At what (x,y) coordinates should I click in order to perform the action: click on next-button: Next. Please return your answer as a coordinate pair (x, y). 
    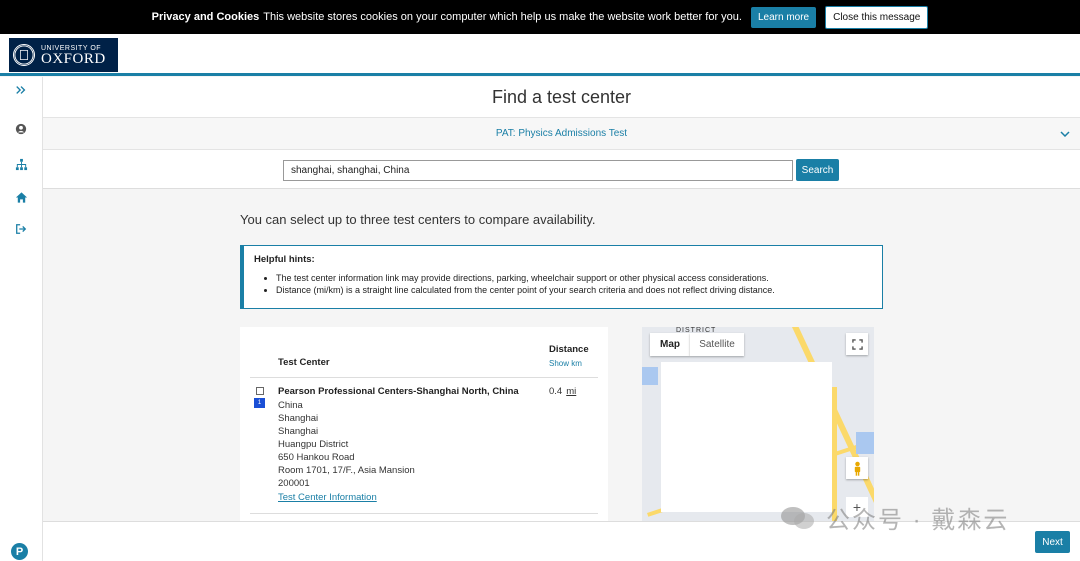
    Looking at the image, I should click on (1052, 542).